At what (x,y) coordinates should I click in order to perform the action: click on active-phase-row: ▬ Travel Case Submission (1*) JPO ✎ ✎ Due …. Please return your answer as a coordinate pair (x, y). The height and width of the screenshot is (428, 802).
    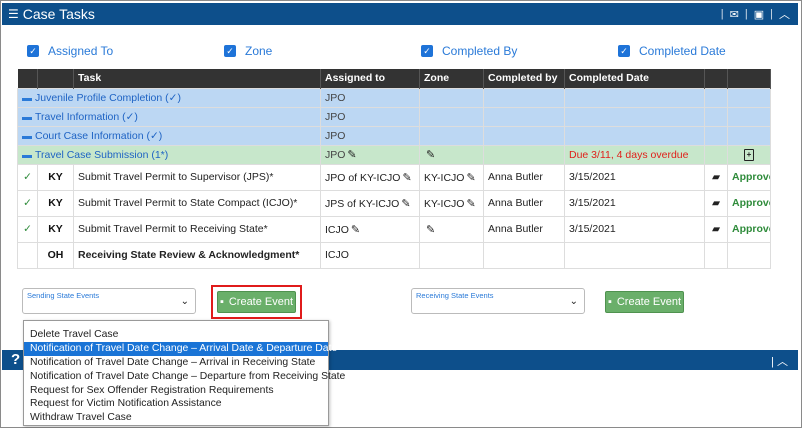
    Looking at the image, I should click on (394, 154).